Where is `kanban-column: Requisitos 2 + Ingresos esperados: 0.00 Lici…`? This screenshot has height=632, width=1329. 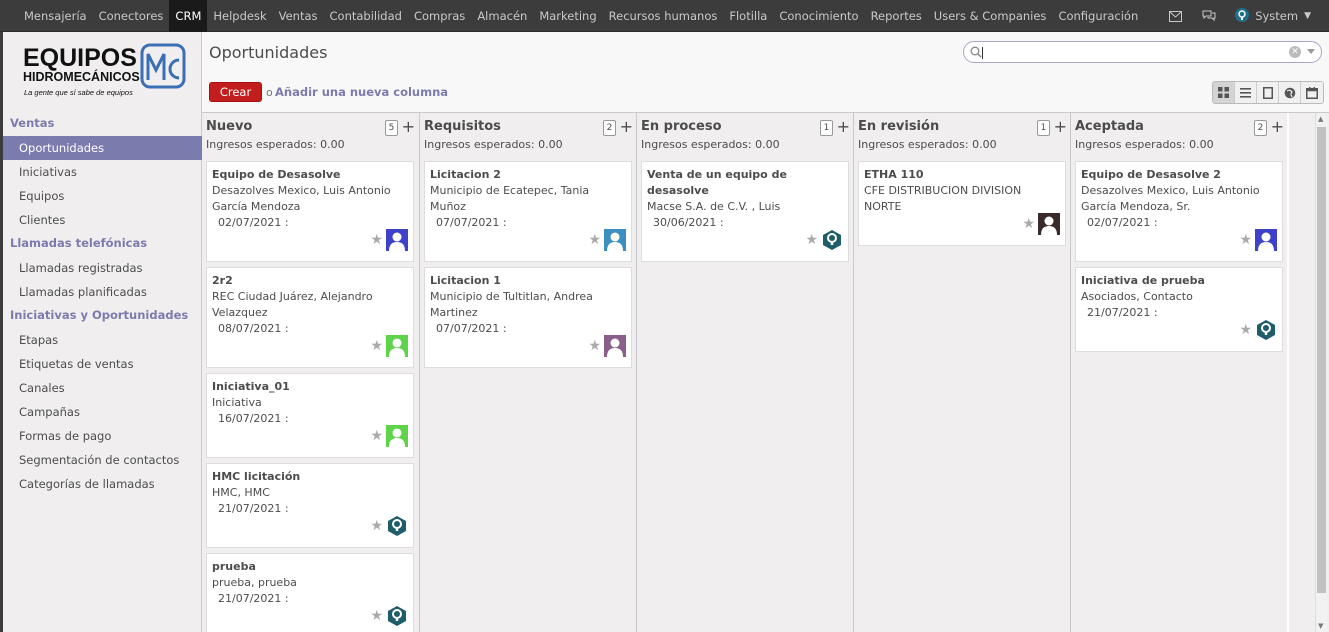 kanban-column: Requisitos 2 + Ingresos esperados: 0.00 Lici… is located at coordinates (527, 372).